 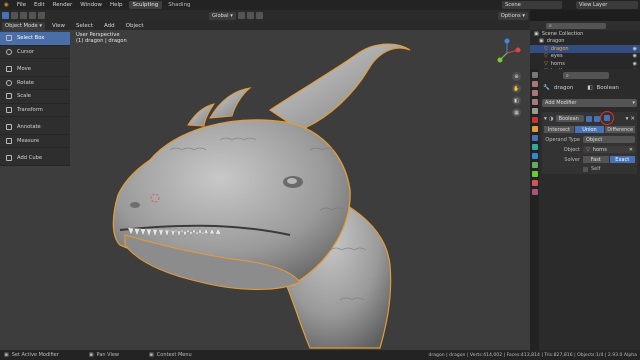 I want to click on data-tab-icon, so click(x=534, y=174).